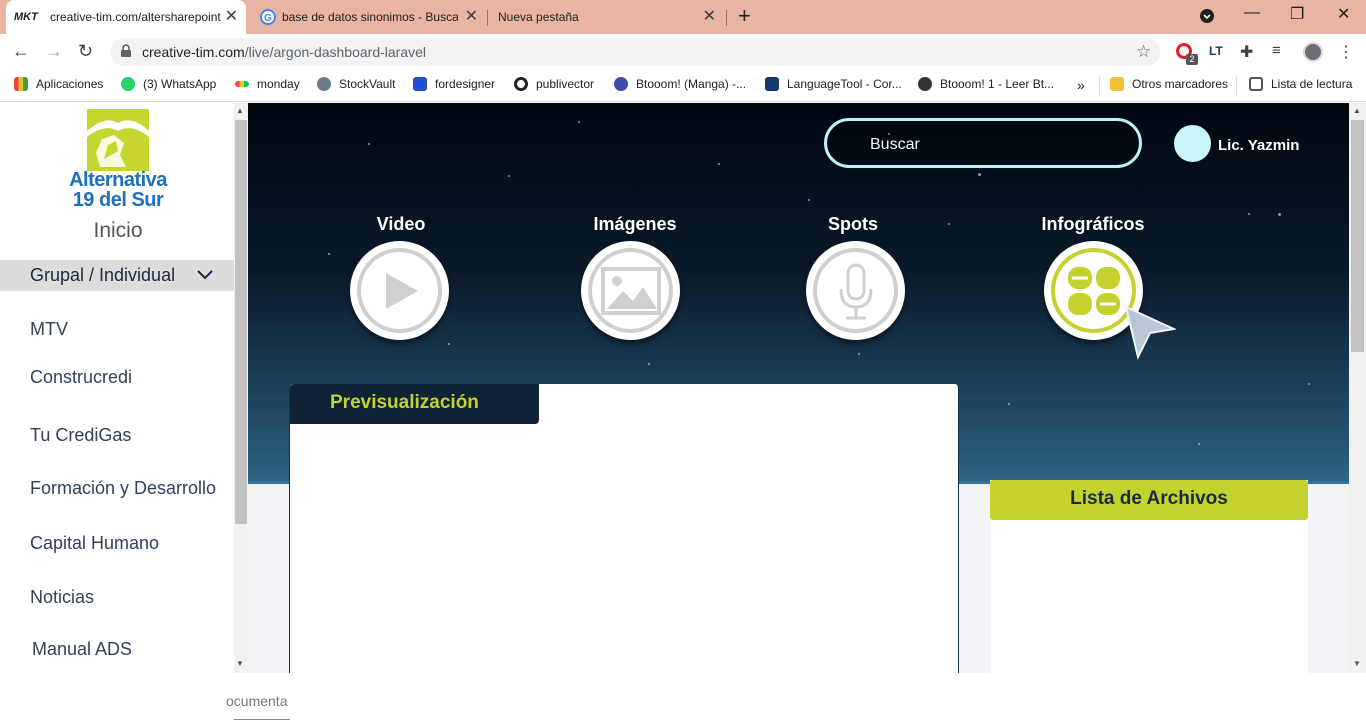 The height and width of the screenshot is (728, 1366). I want to click on cursor-pointer-icon, so click(1150, 332).